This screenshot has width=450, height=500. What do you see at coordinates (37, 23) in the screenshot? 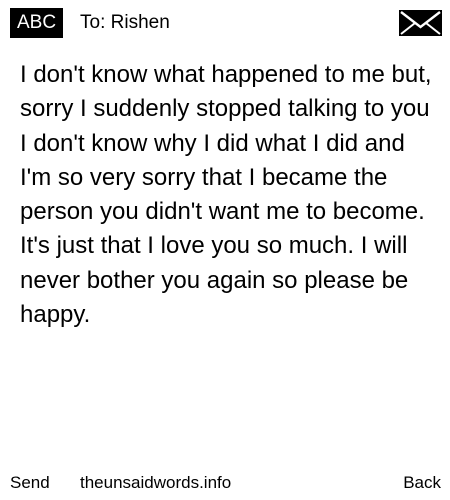
I see `input-mode-indicator: ABC` at bounding box center [37, 23].